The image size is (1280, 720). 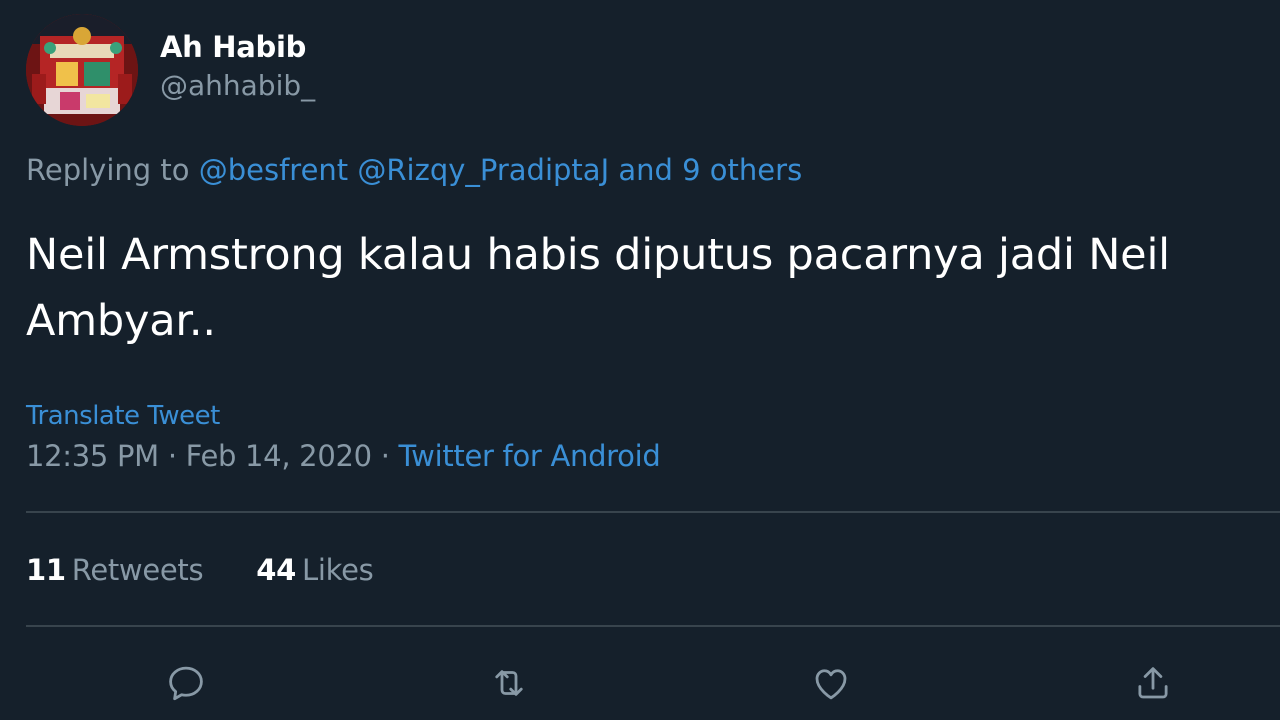 I want to click on retweets-stat: 11 Retweets, so click(x=115, y=570).